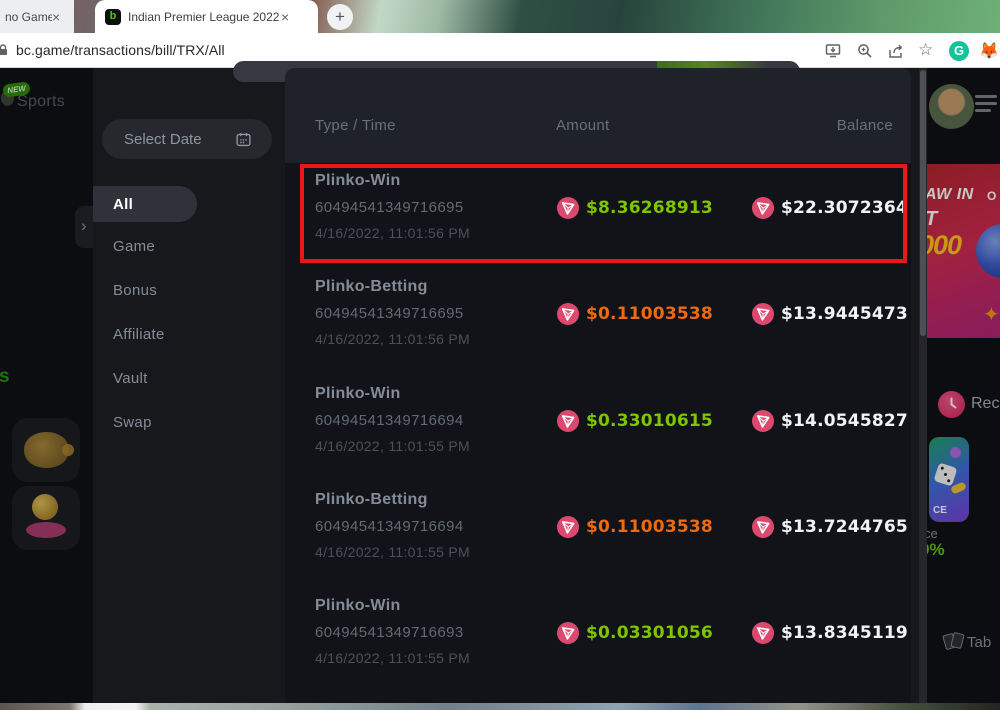  I want to click on select-date-label: Select Date, so click(163, 139).